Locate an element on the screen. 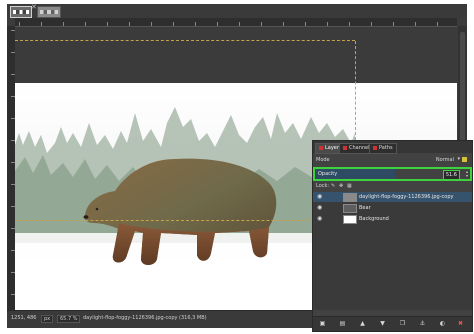 Image resolution: width=474 pixels, height=334 pixels. lower-layer-icon: ▼ is located at coordinates (382, 323).